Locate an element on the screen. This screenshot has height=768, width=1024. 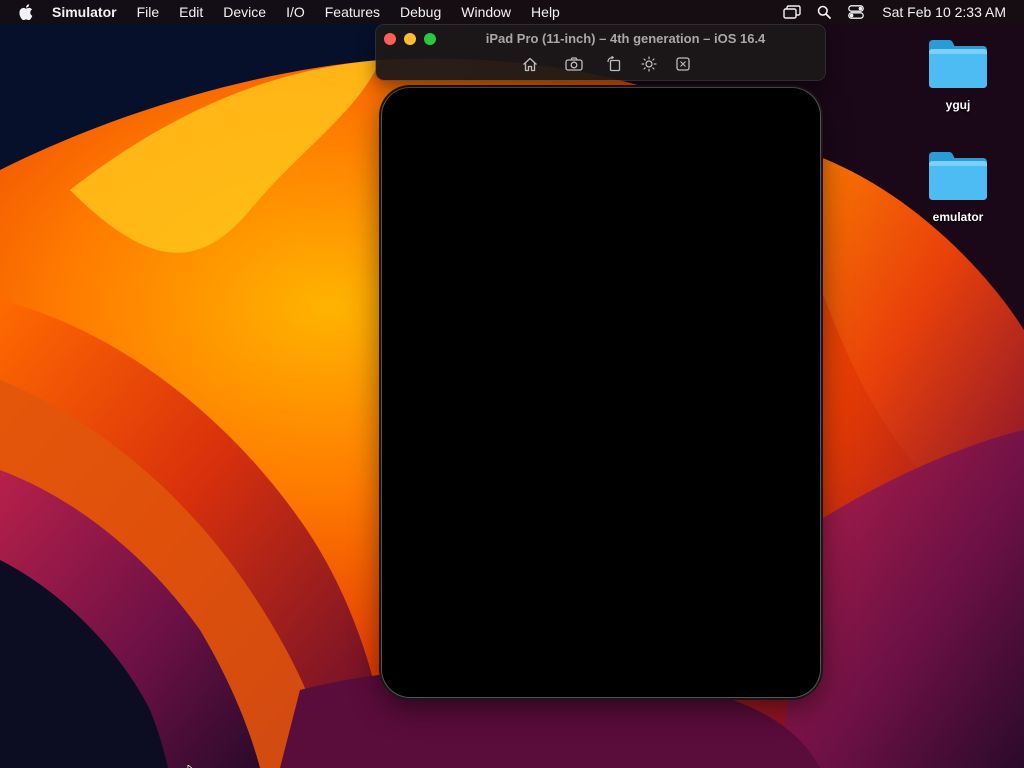
keyboard-icon is located at coordinates (683, 64).